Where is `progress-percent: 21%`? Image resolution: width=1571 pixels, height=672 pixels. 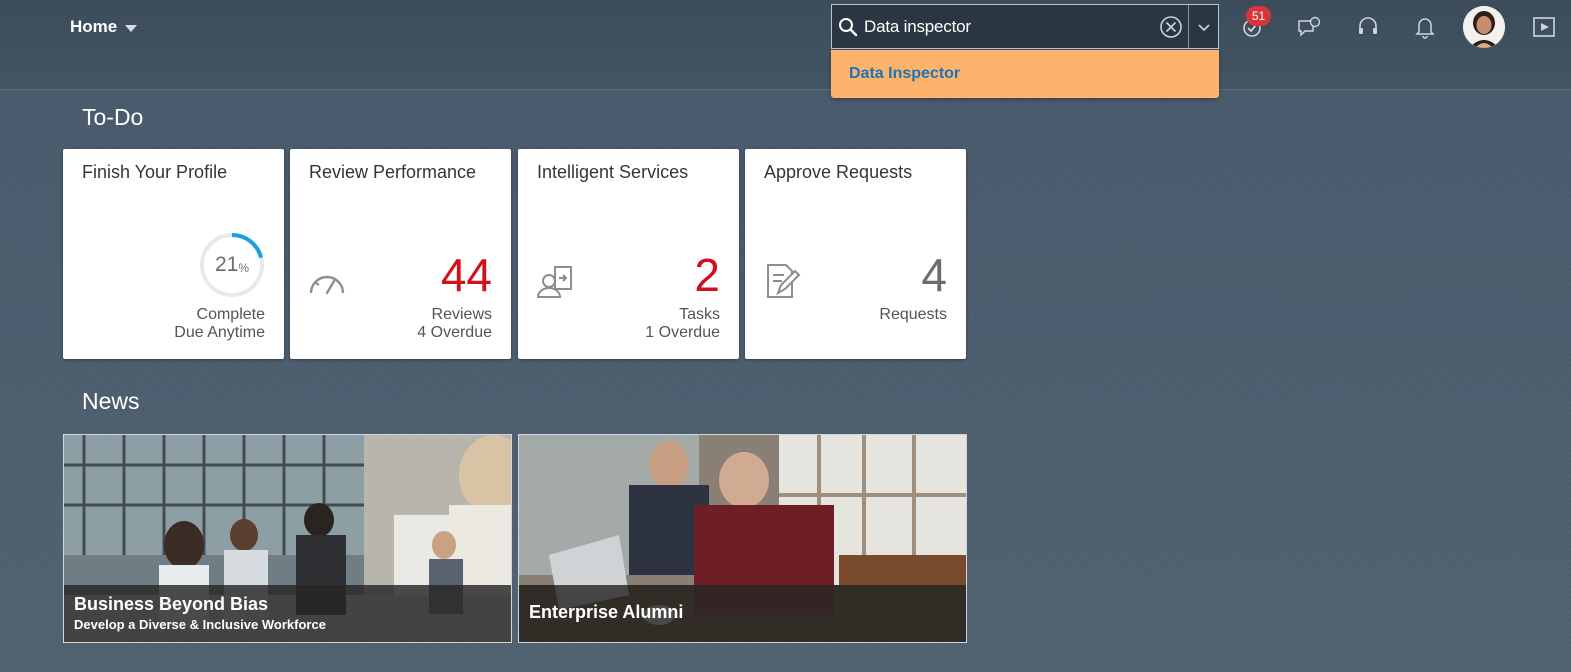
progress-percent: 21% is located at coordinates (232, 265).